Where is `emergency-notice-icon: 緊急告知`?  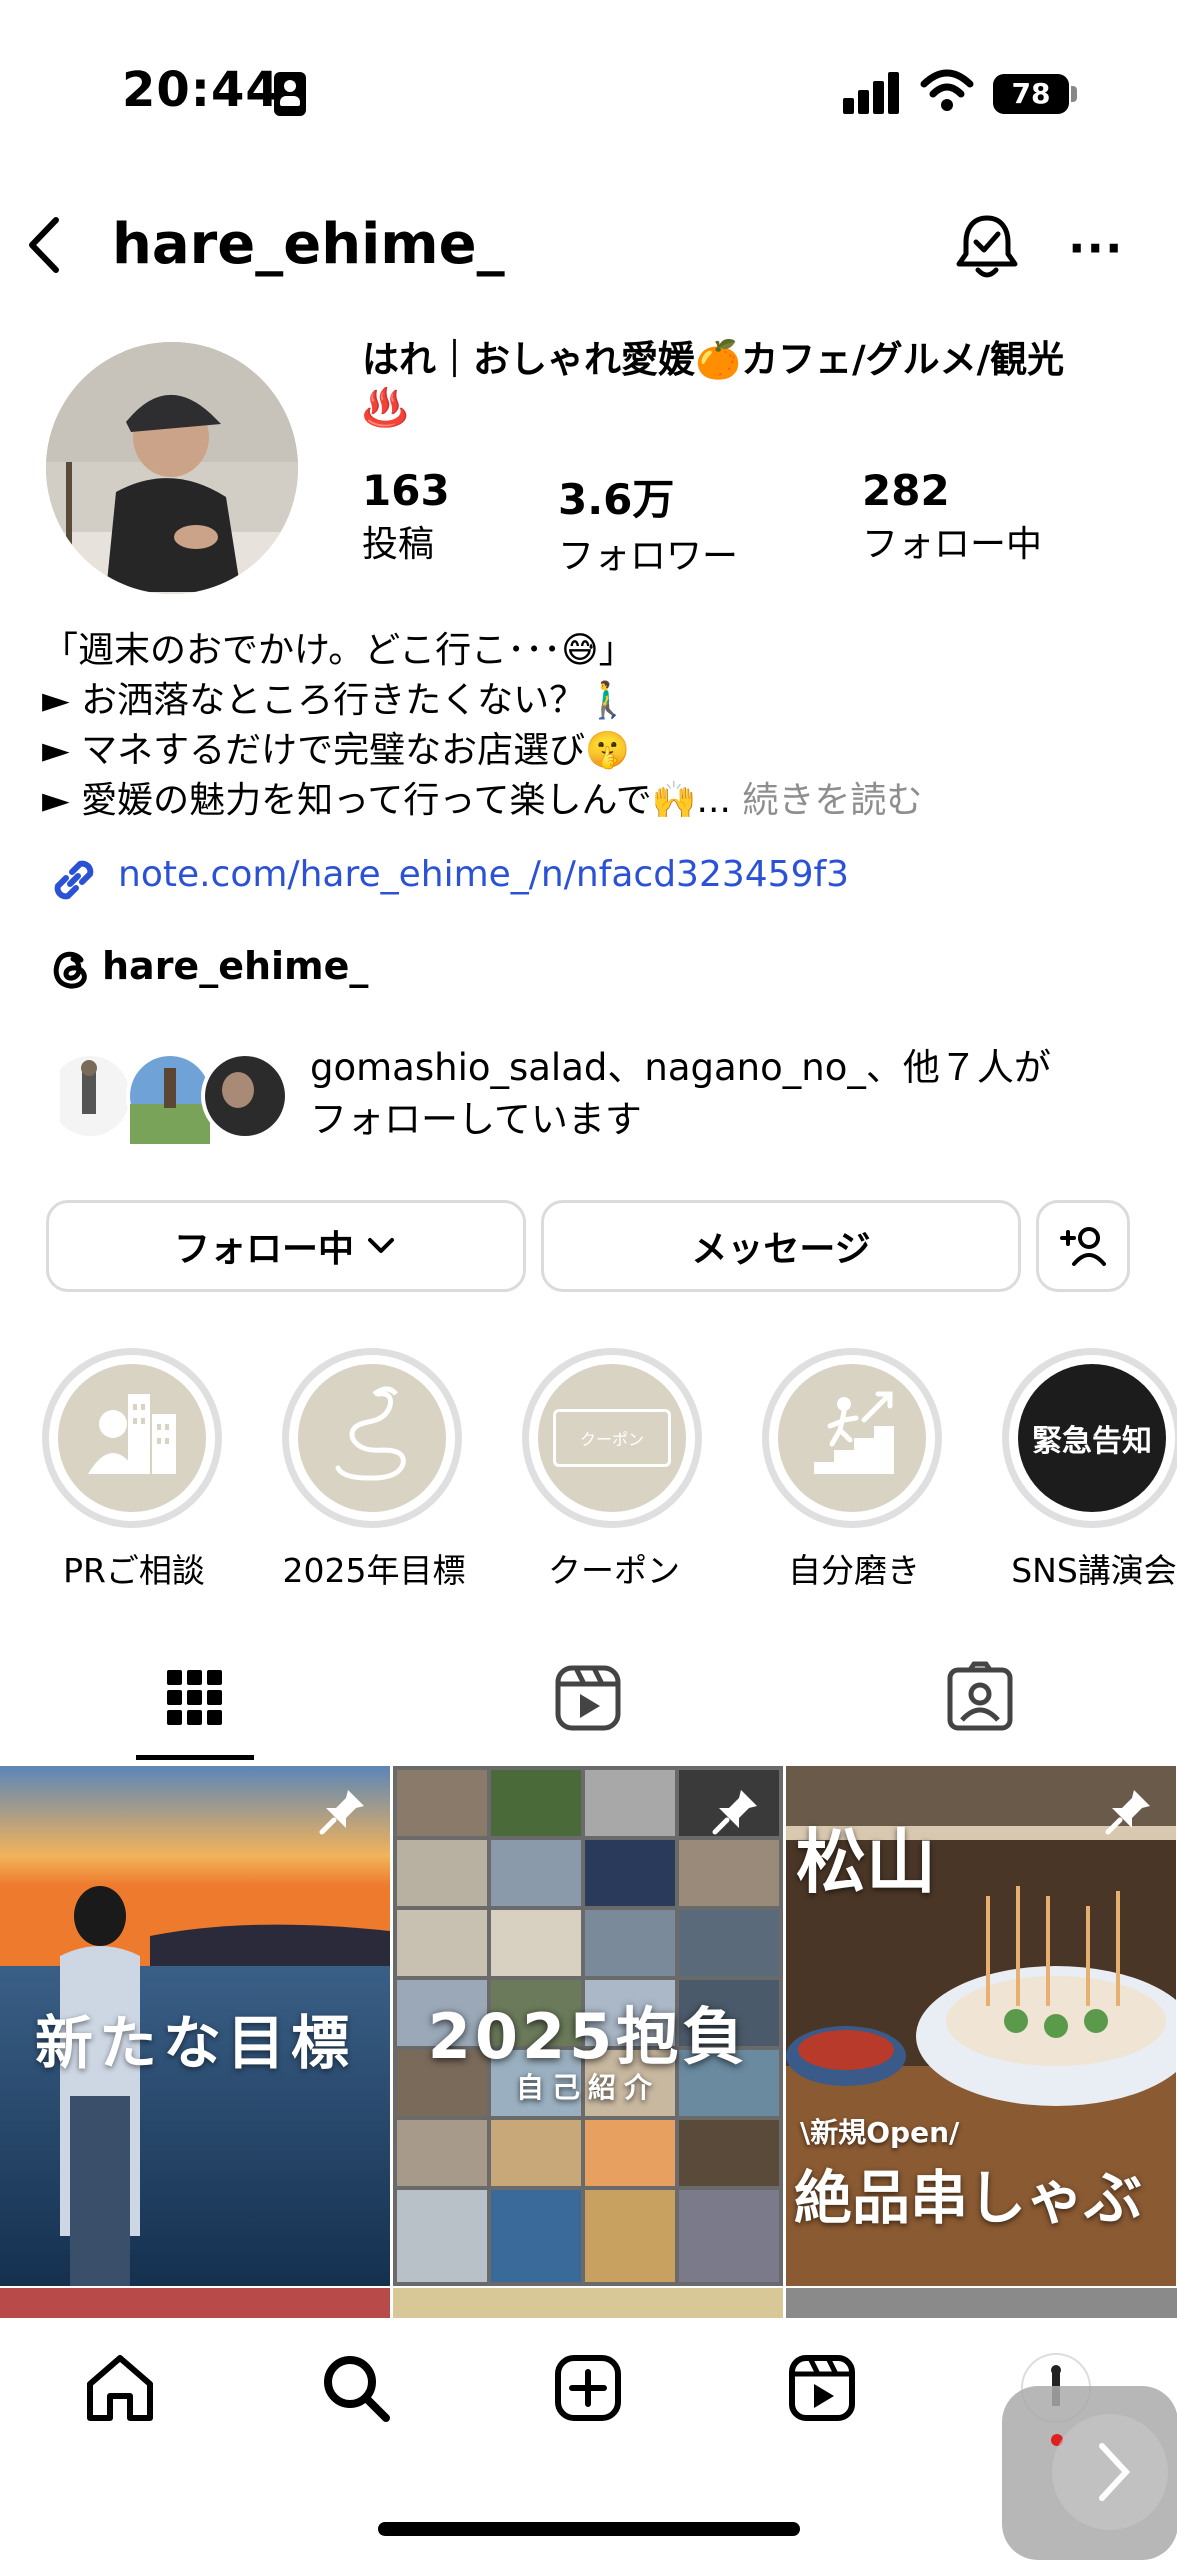 emergency-notice-icon: 緊急告知 is located at coordinates (1092, 1438).